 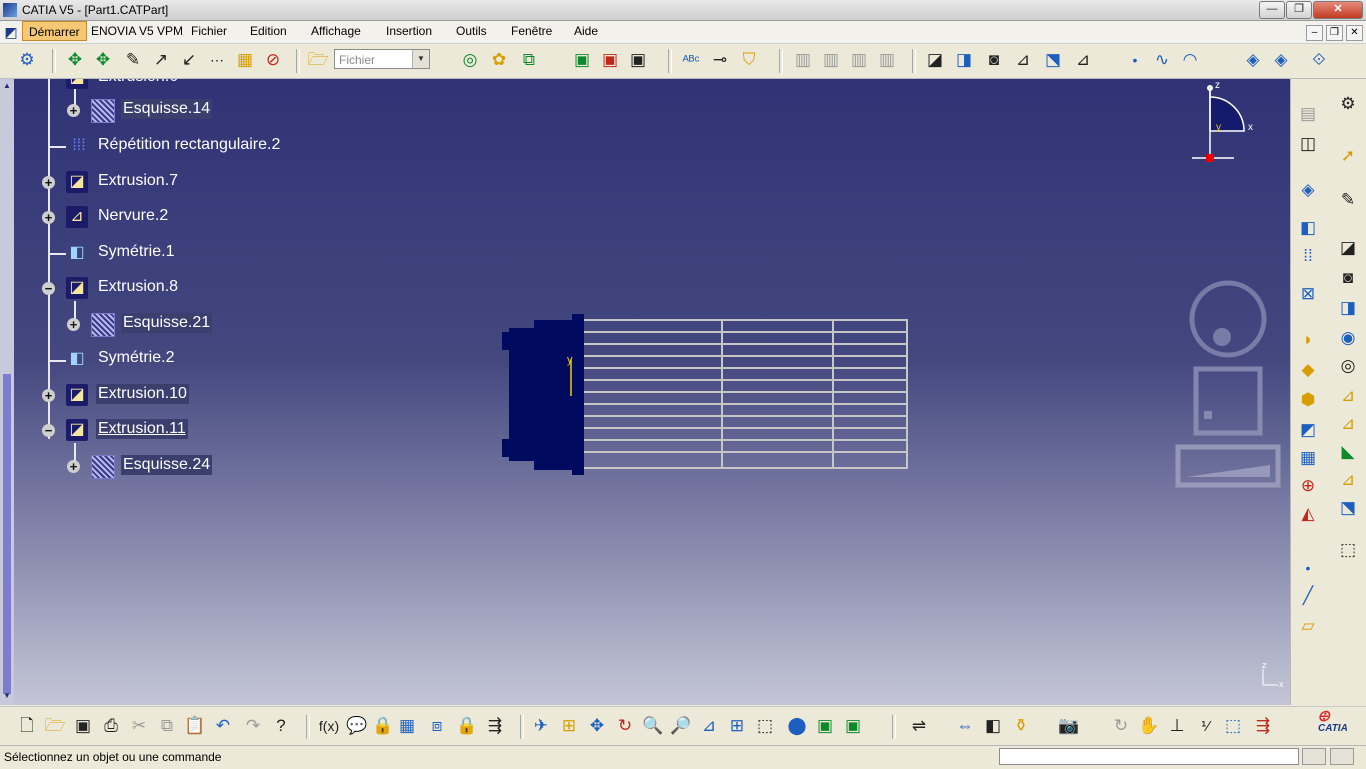 What do you see at coordinates (420, 59) in the screenshot?
I see `chevron-down-icon: ▼` at bounding box center [420, 59].